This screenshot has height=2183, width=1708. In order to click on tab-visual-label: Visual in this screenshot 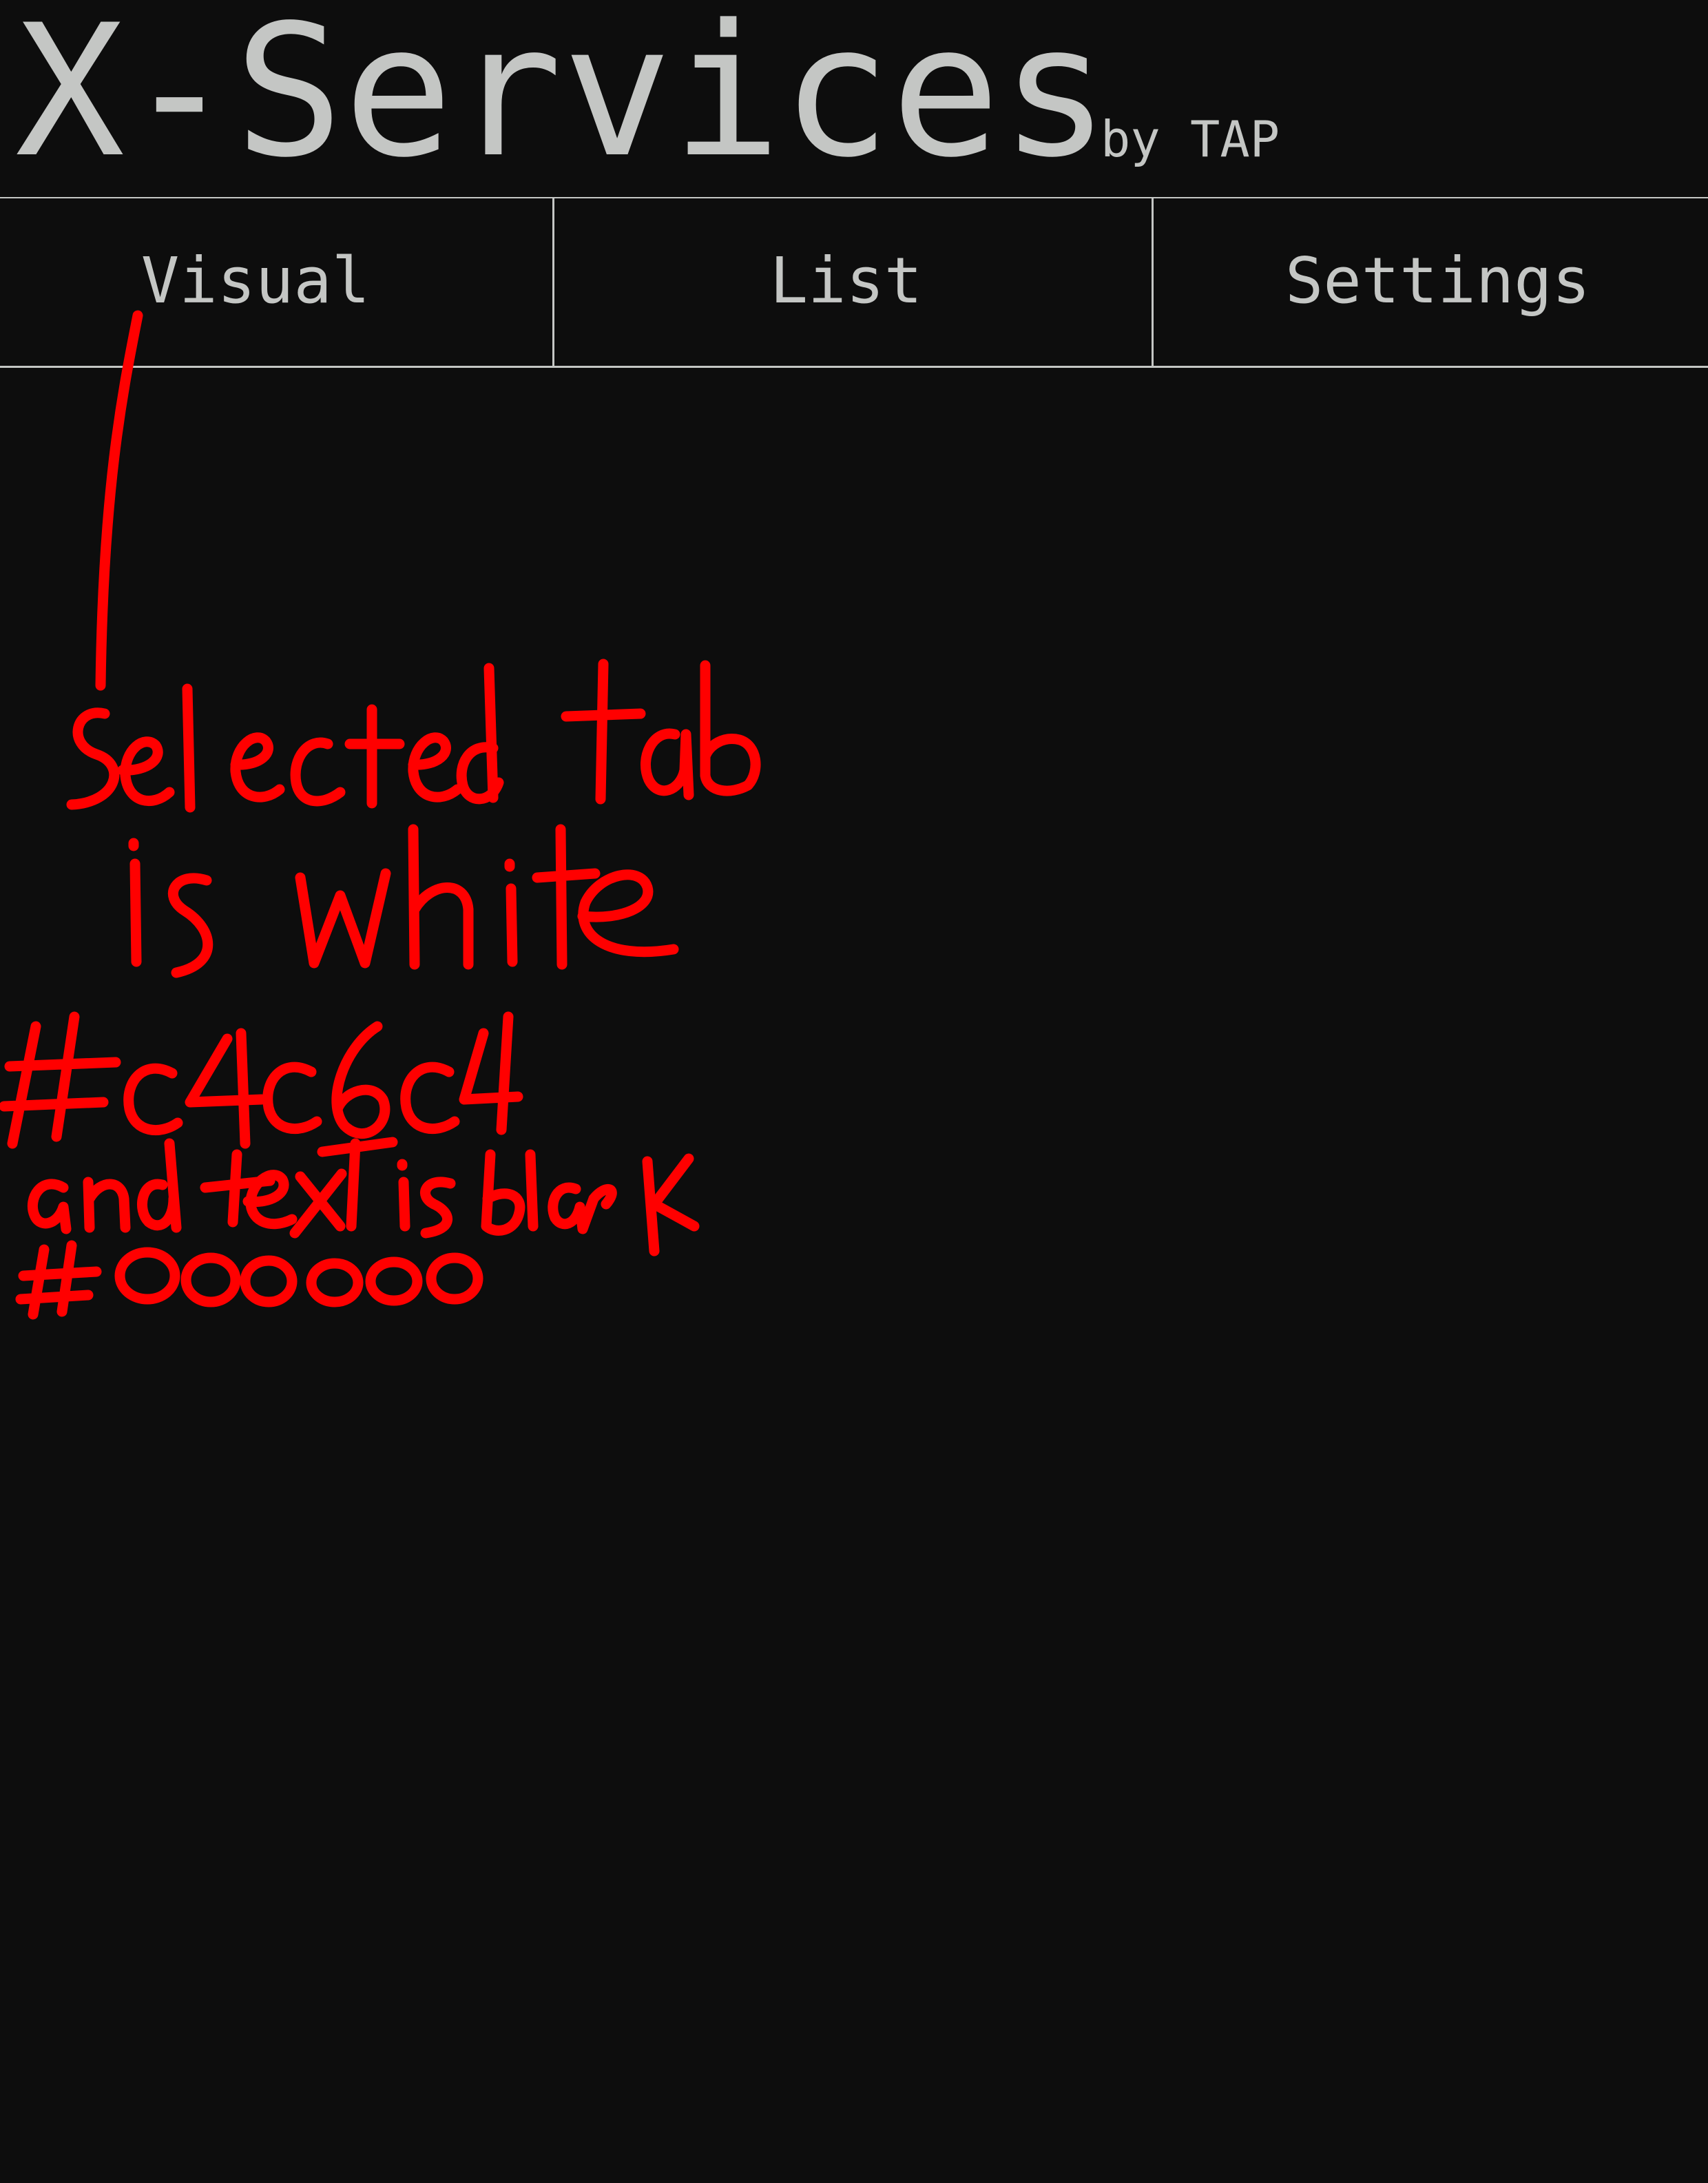, I will do `click(256, 281)`.